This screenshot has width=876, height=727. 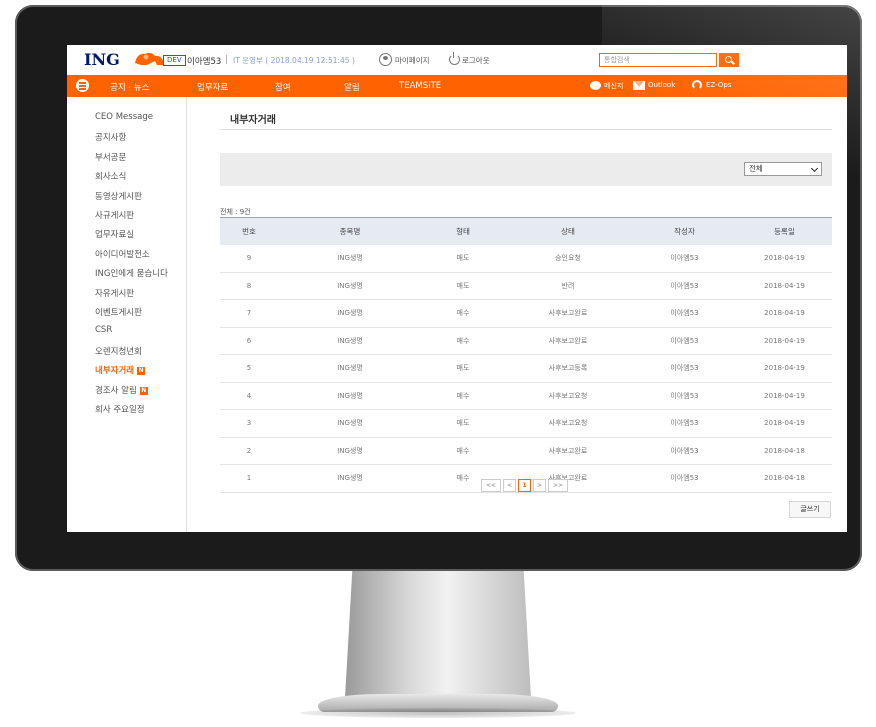 I want to click on sidebar-item-label: ING인에게 묻습니다, so click(x=131, y=274).